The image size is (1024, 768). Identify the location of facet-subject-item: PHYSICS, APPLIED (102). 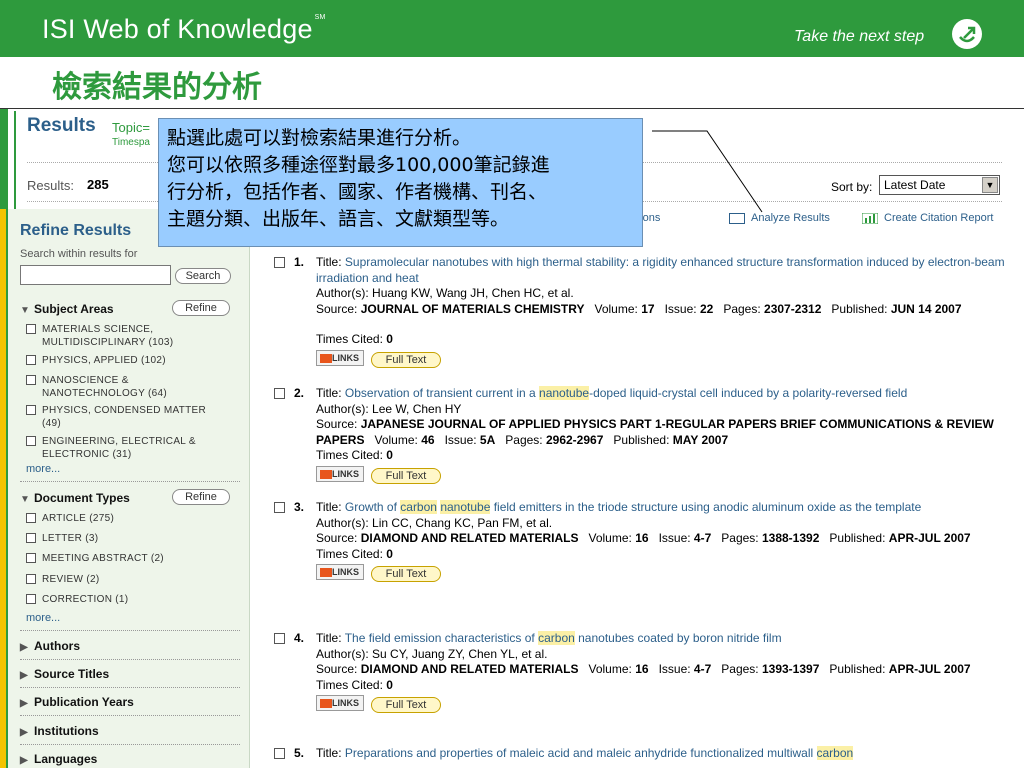
(131, 360).